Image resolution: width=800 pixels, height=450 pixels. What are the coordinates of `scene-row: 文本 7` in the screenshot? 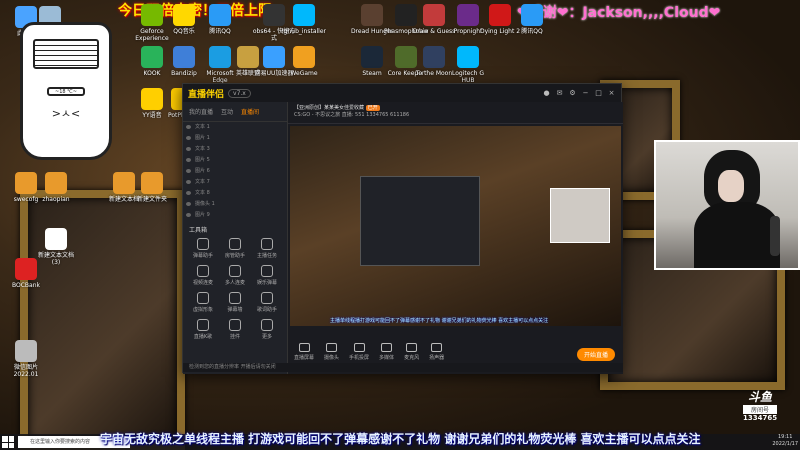 It's located at (235, 182).